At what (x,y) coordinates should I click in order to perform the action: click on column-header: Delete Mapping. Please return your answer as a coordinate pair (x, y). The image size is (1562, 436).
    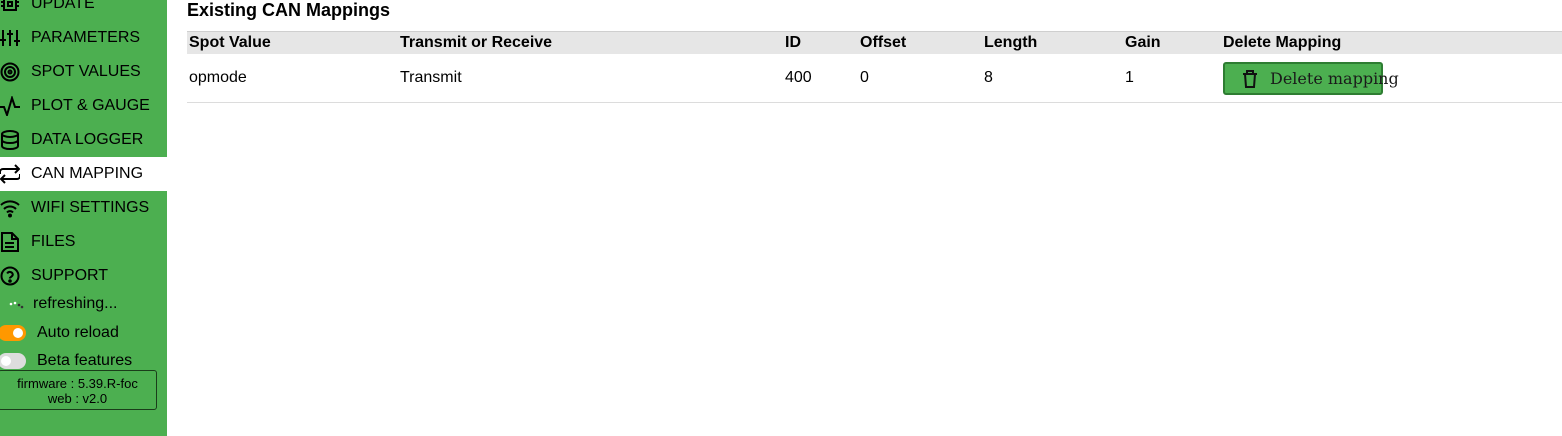
    Looking at the image, I should click on (1282, 42).